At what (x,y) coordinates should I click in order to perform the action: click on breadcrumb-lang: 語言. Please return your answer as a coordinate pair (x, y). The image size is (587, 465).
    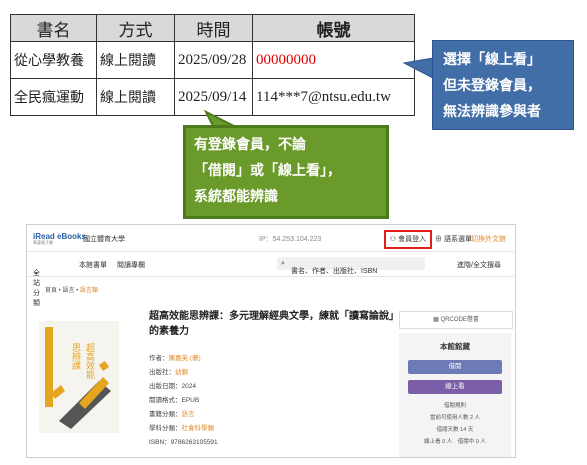
    Looking at the image, I should click on (68, 291).